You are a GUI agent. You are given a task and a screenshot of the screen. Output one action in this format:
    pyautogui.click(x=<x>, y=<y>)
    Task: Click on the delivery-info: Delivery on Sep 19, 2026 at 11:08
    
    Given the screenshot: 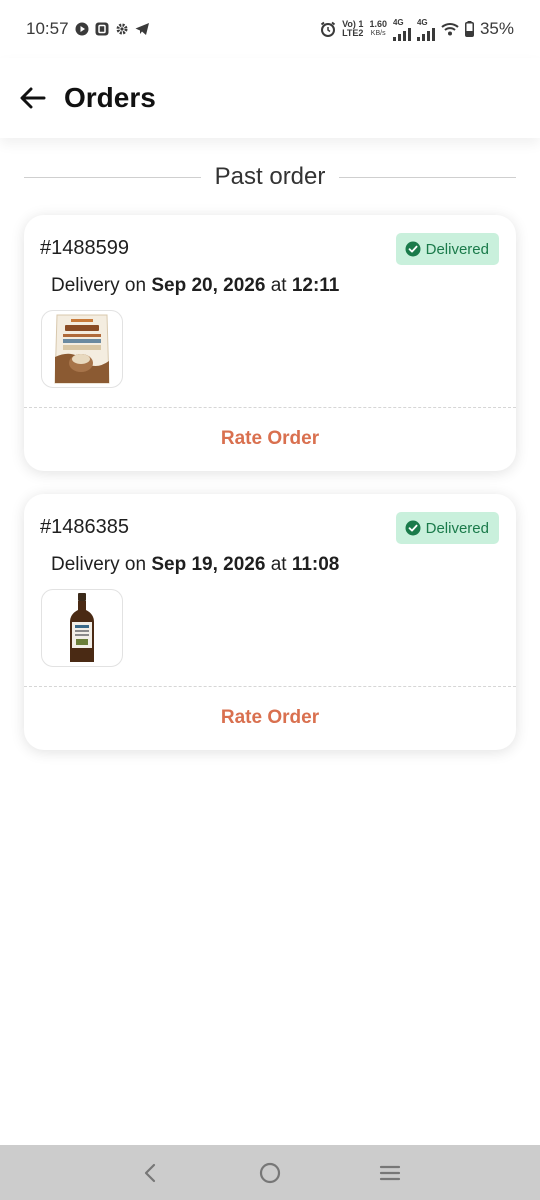 What is the action you would take?
    pyautogui.click(x=195, y=565)
    